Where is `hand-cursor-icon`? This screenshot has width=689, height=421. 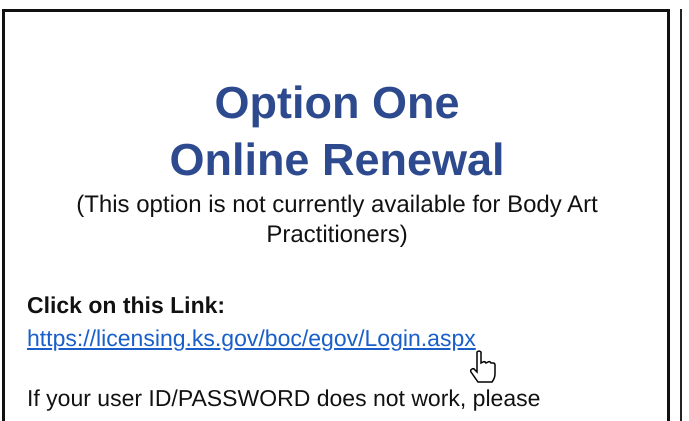
hand-cursor-icon is located at coordinates (482, 367).